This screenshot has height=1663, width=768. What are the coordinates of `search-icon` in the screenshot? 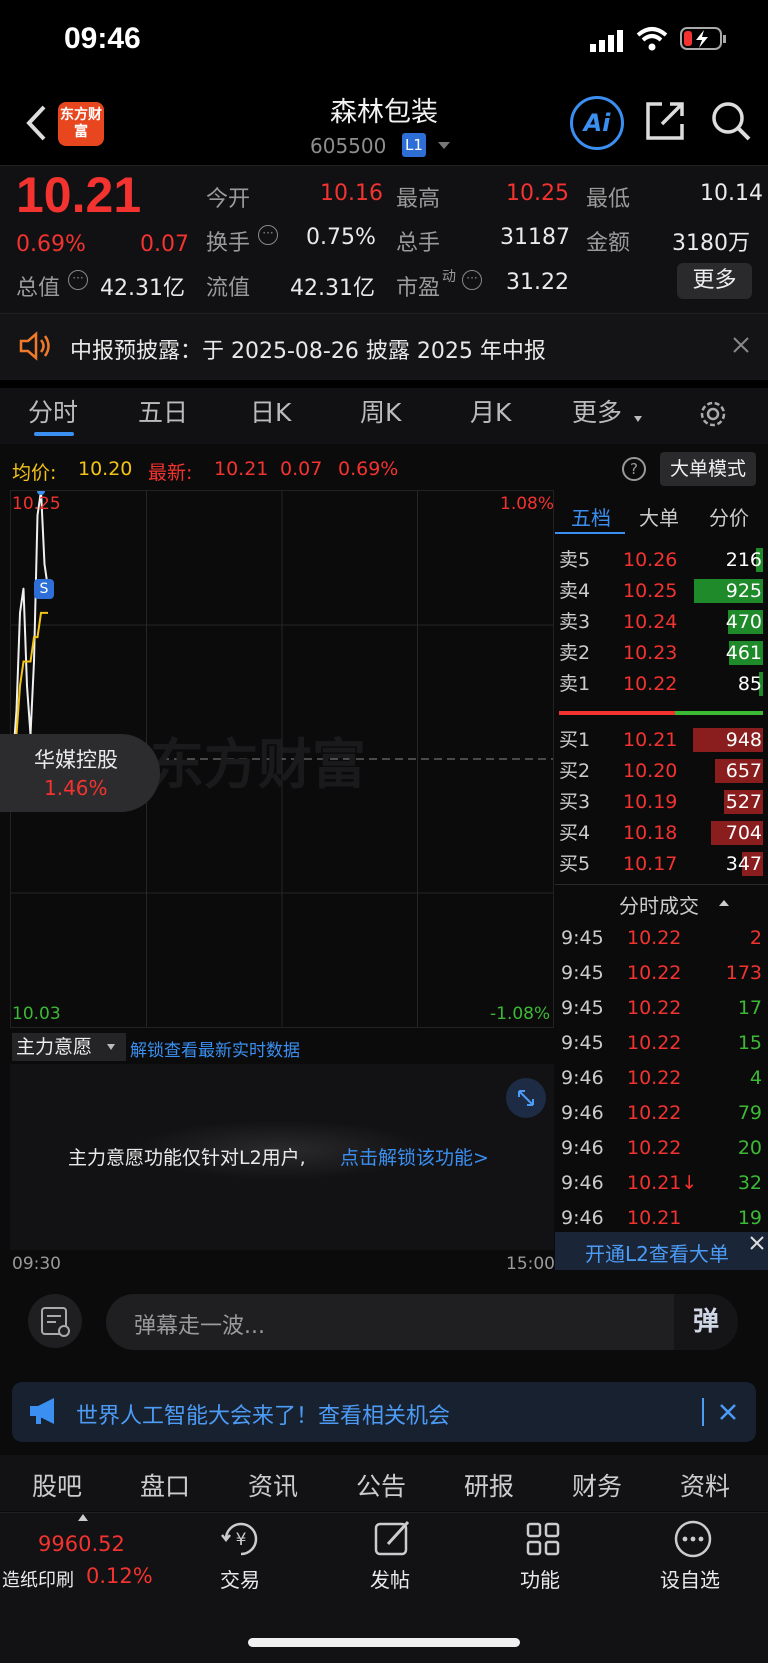 It's located at (731, 121).